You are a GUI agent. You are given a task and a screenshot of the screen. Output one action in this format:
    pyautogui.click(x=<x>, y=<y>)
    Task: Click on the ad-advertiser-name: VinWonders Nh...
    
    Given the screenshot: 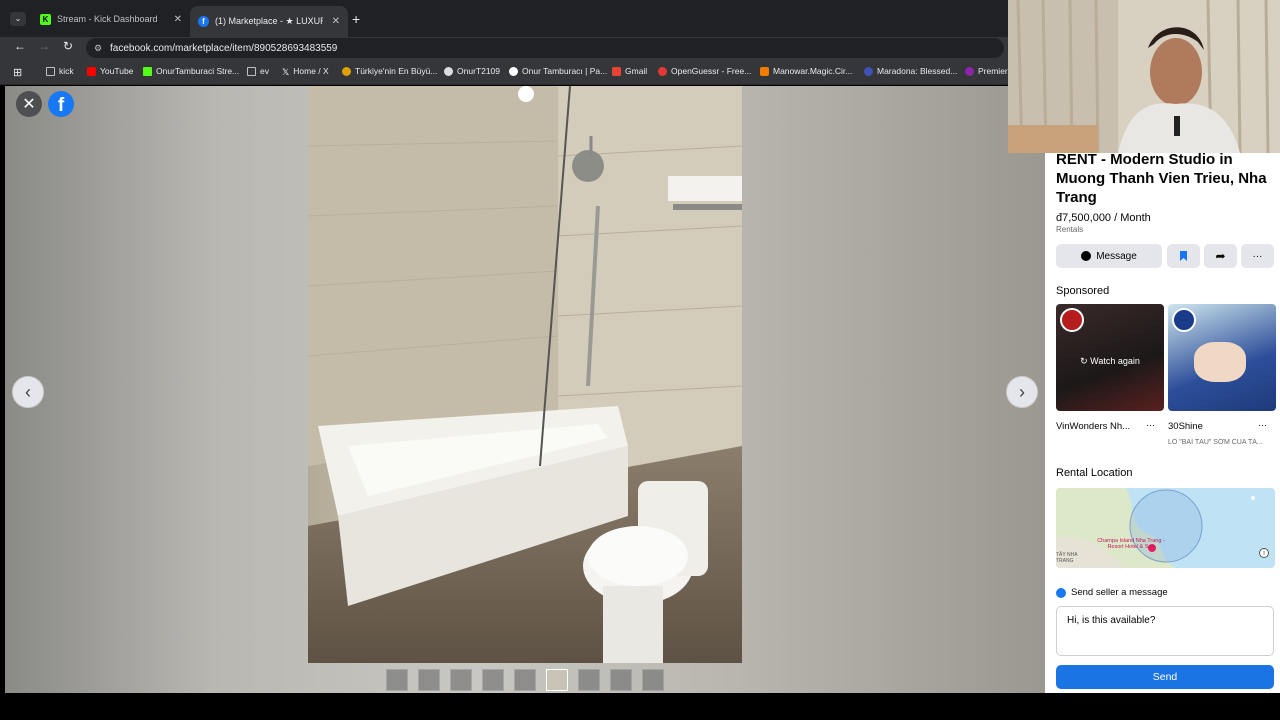 What is the action you would take?
    pyautogui.click(x=1093, y=426)
    